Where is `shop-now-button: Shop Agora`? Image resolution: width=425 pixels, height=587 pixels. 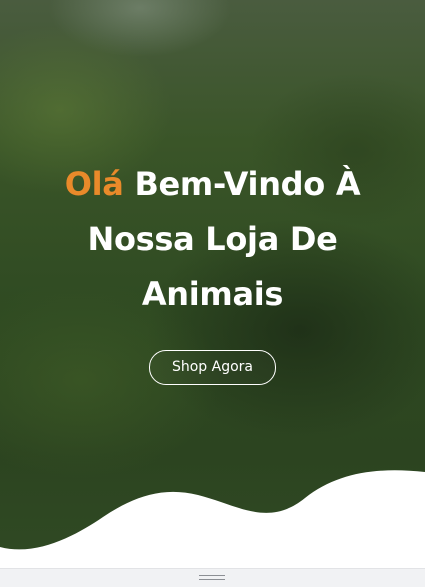 shop-now-button: Shop Agora is located at coordinates (212, 367).